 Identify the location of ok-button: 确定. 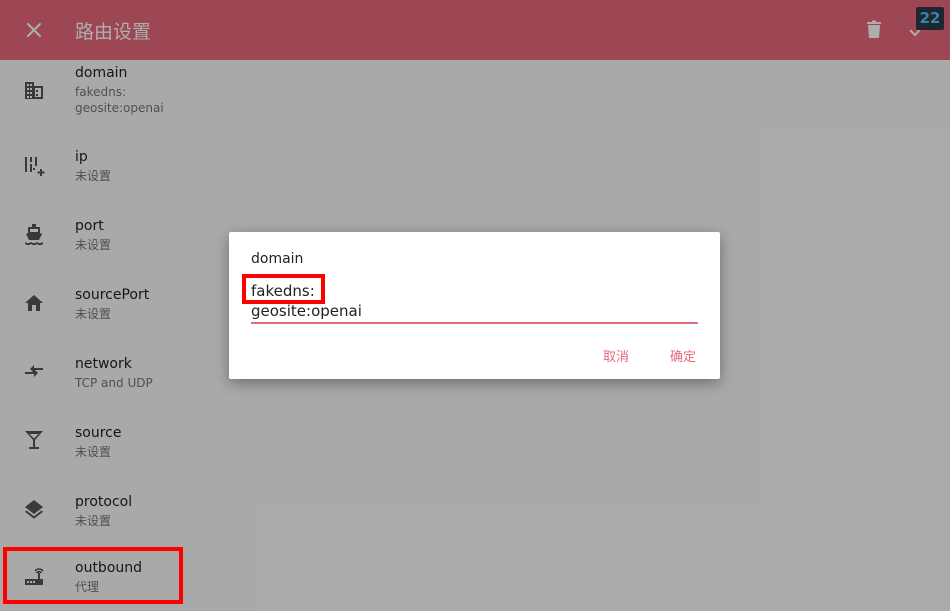
(683, 355).